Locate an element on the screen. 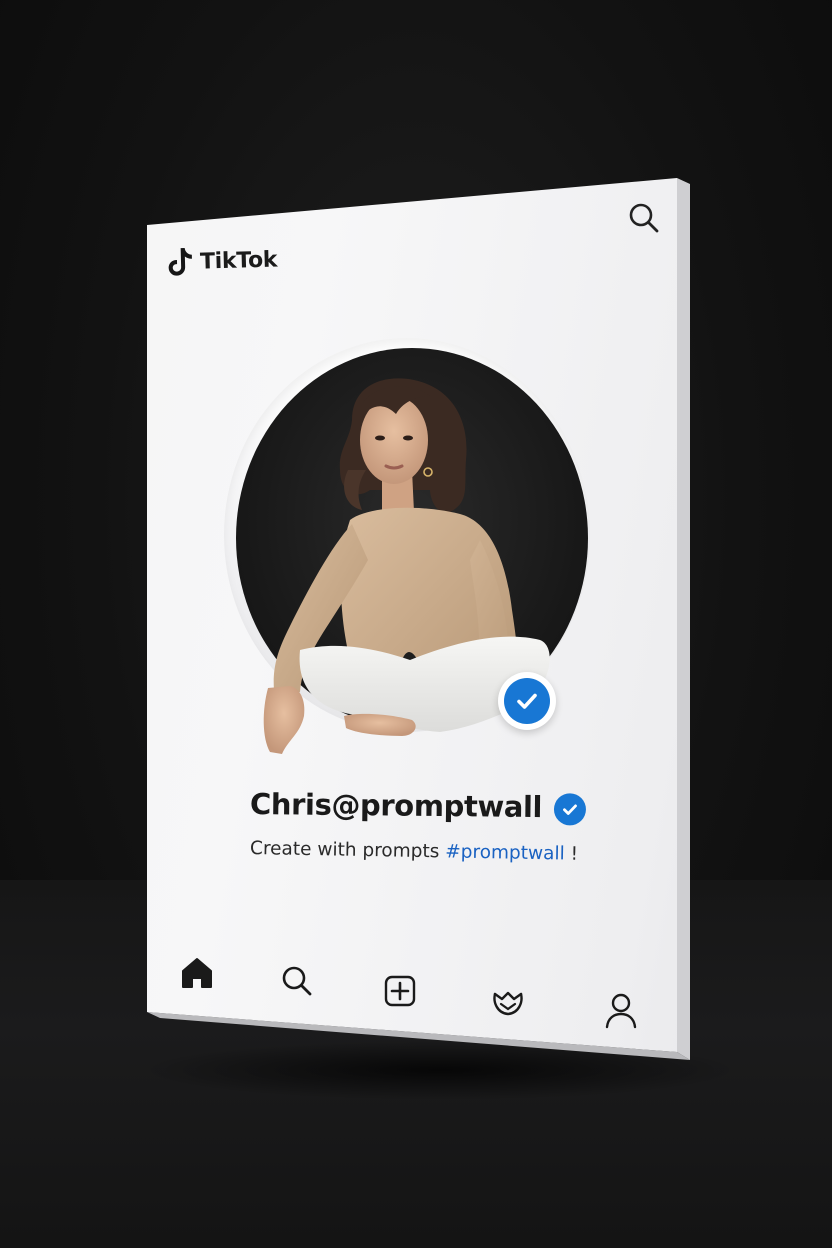 The image size is (832, 1248). app-logo: TikTok is located at coordinates (222, 261).